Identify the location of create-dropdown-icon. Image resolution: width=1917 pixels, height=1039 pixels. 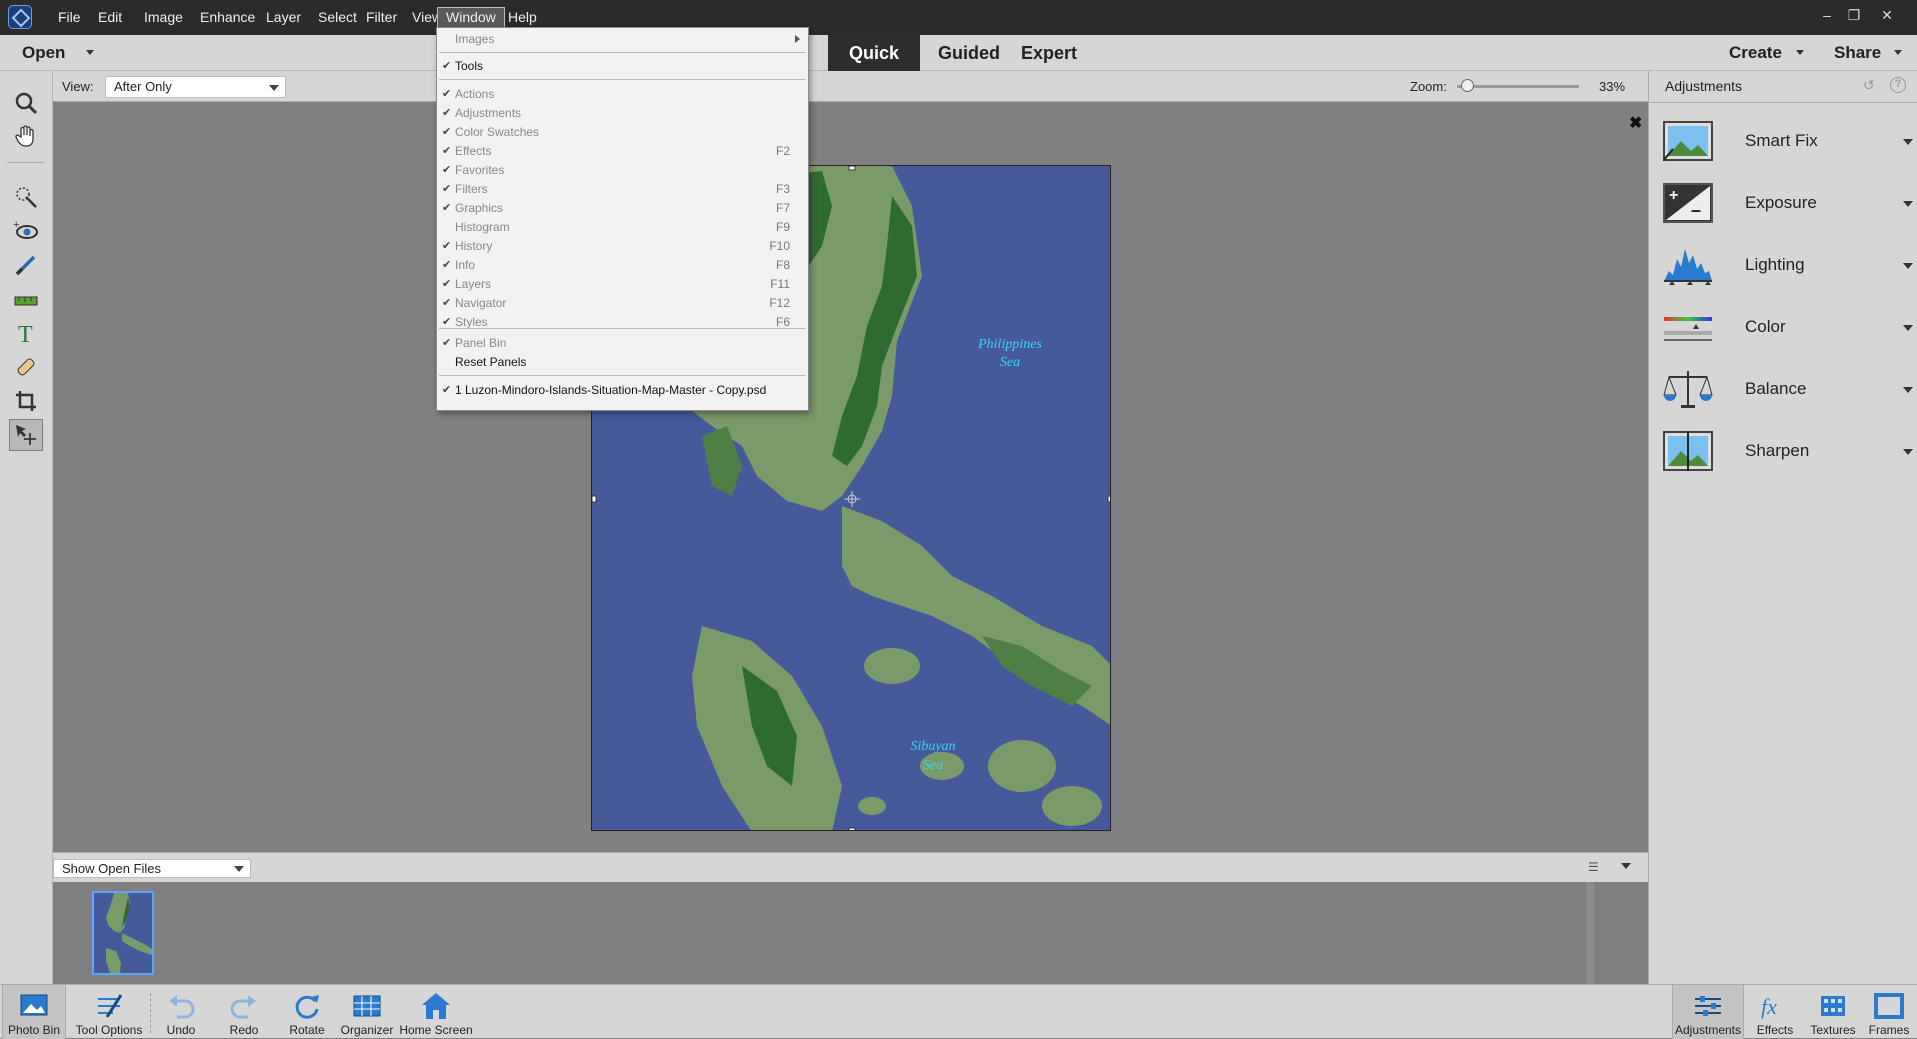
(1800, 52).